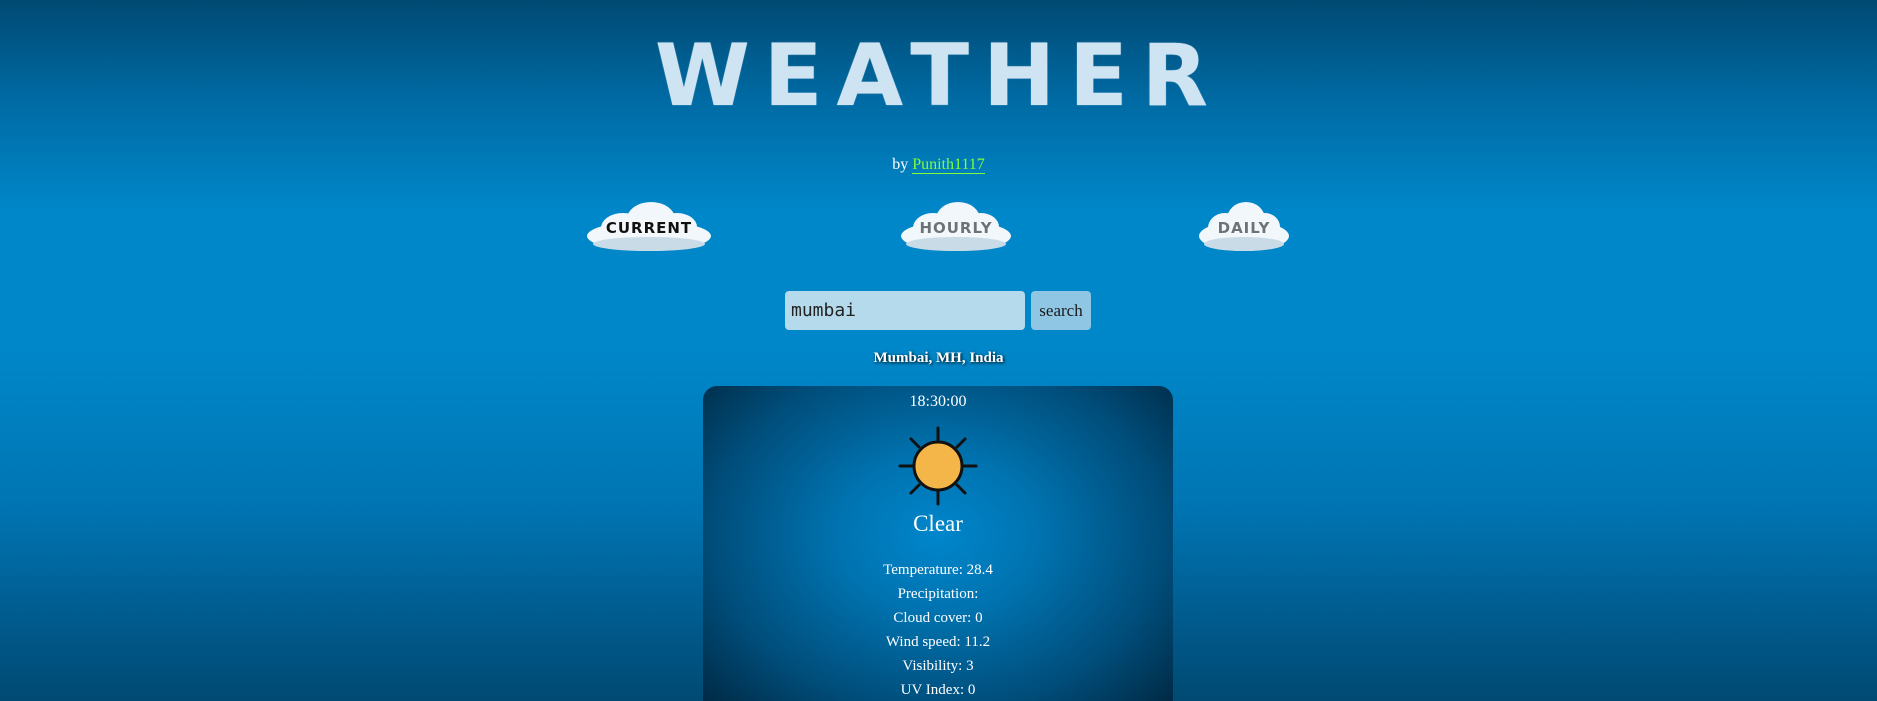 The image size is (1877, 701). Describe the element at coordinates (938, 358) in the screenshot. I see `location-label: Mumbai, MH, India` at that location.